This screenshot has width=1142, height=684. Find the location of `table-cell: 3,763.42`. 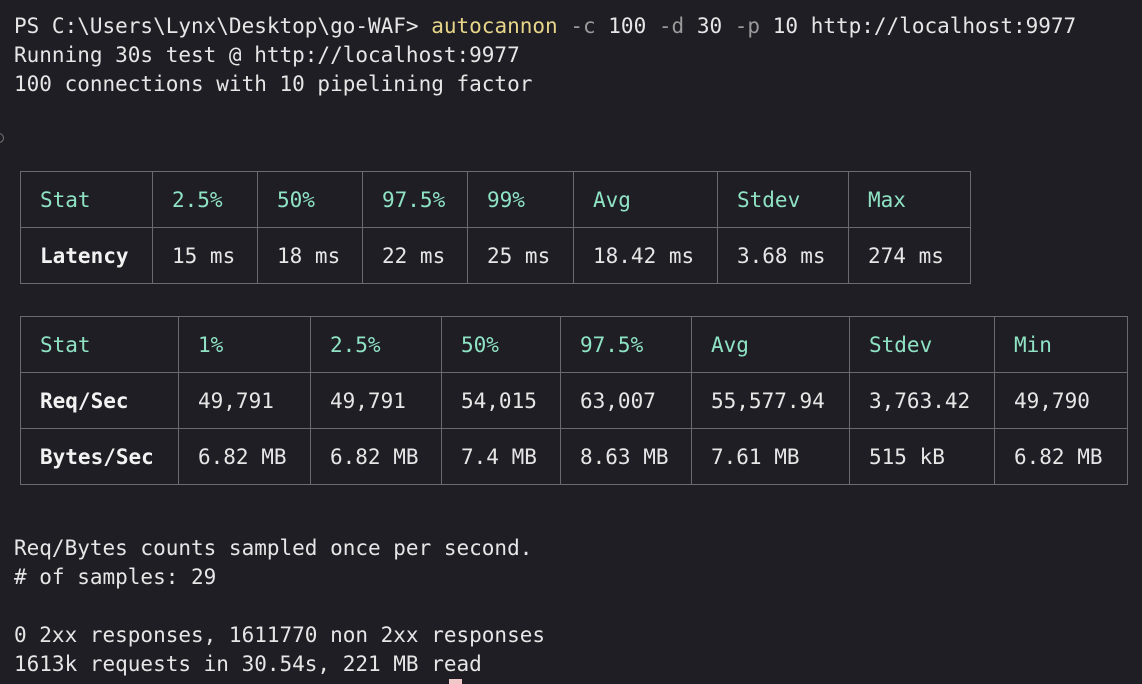

table-cell: 3,763.42 is located at coordinates (922, 400).